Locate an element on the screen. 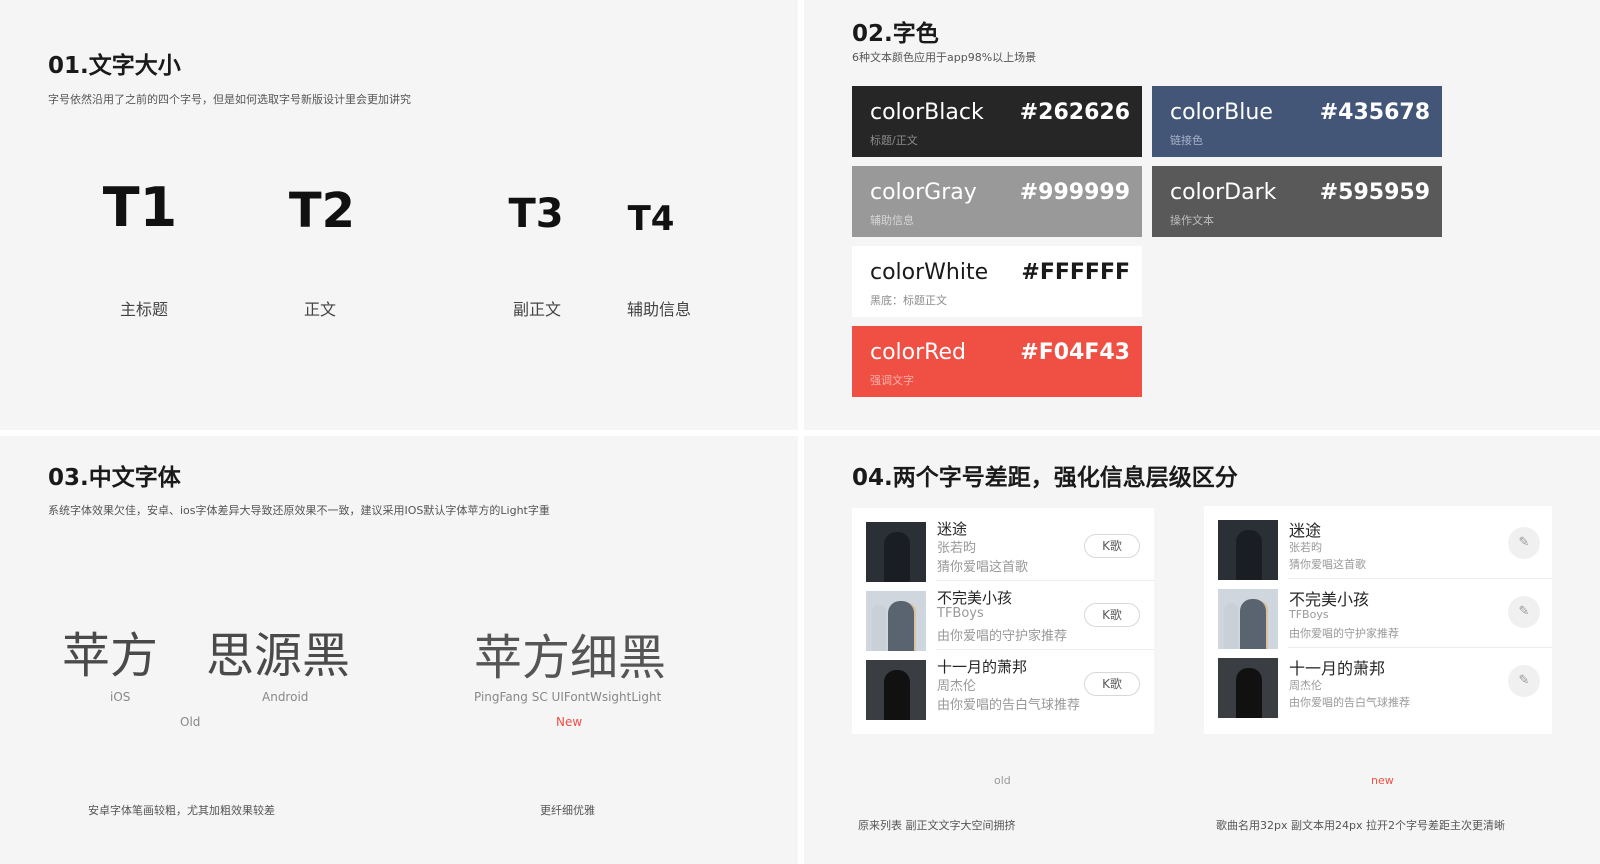 The image size is (1600, 864). section-subtitle: 字号依然沿用了之前的四个字号，但是如何选取字号新版设计里会更加讲究 is located at coordinates (229, 99).